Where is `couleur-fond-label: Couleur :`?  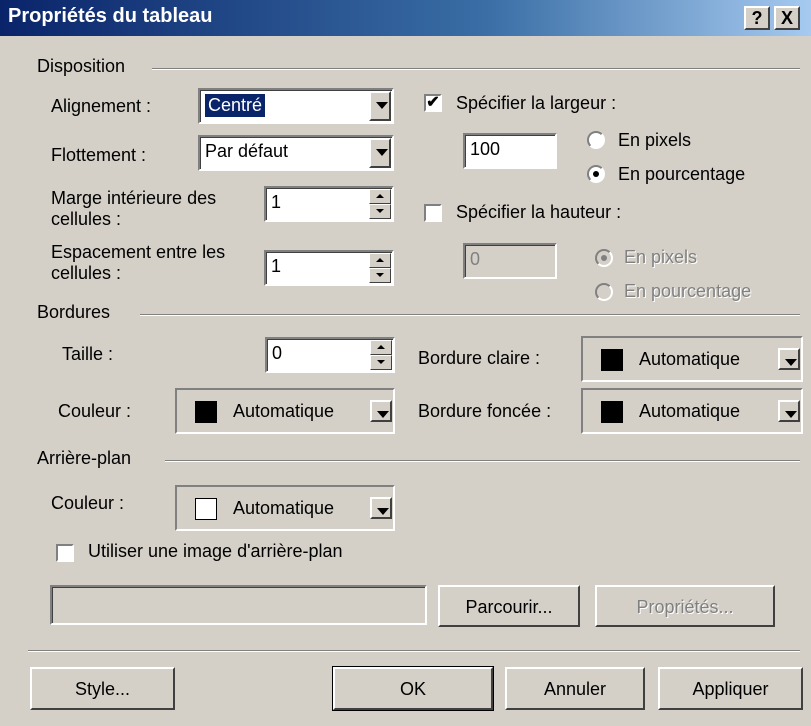 couleur-fond-label: Couleur : is located at coordinates (88, 503).